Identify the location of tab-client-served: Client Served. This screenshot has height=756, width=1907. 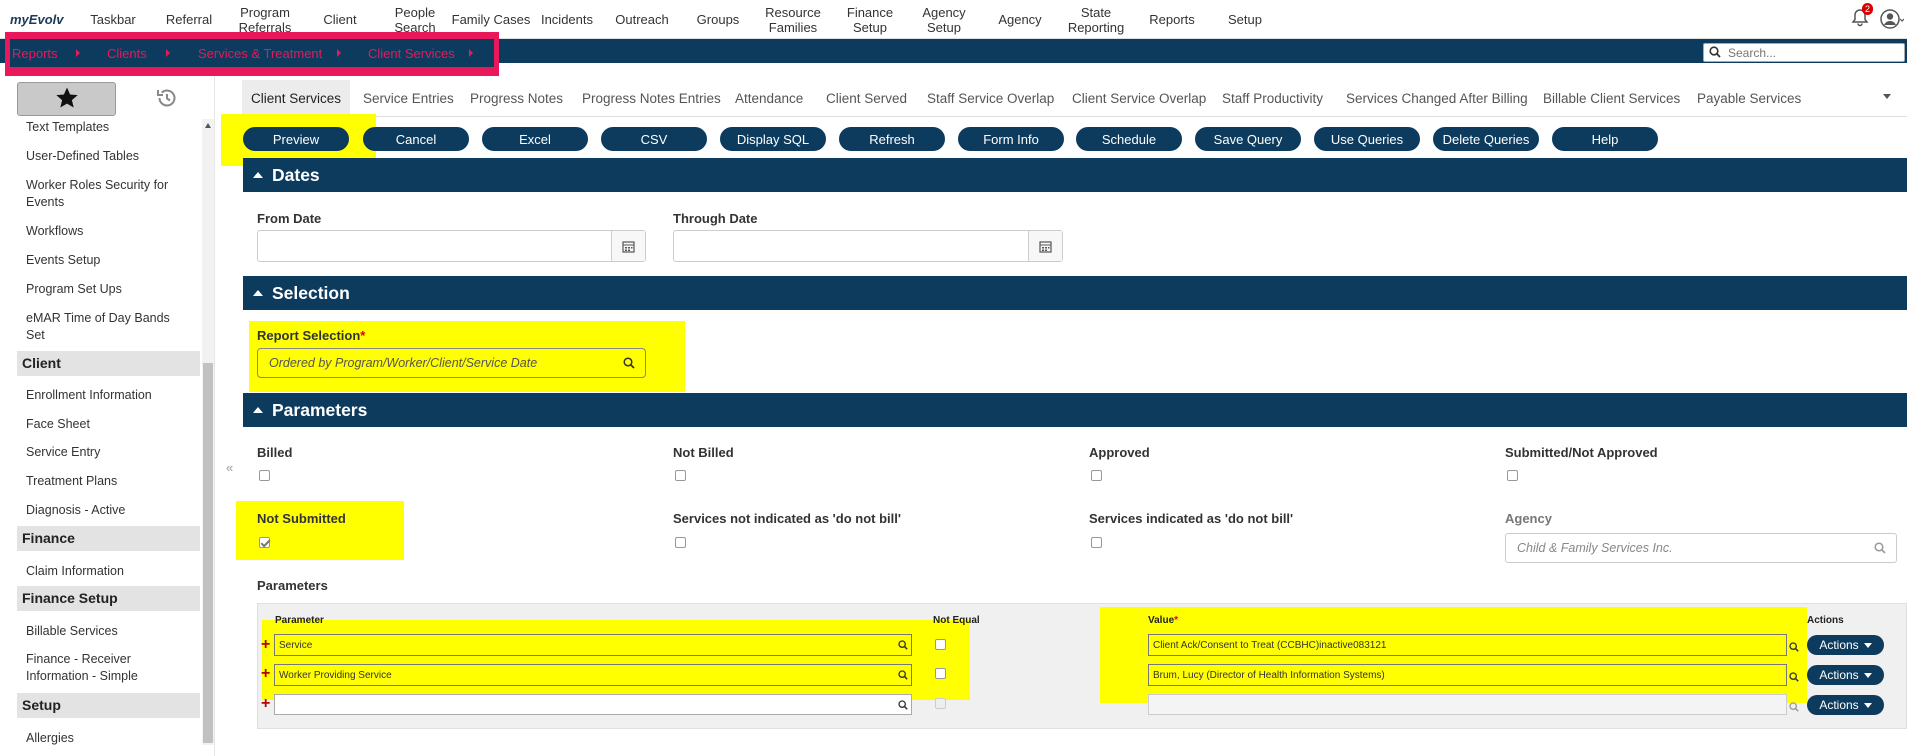
(866, 98).